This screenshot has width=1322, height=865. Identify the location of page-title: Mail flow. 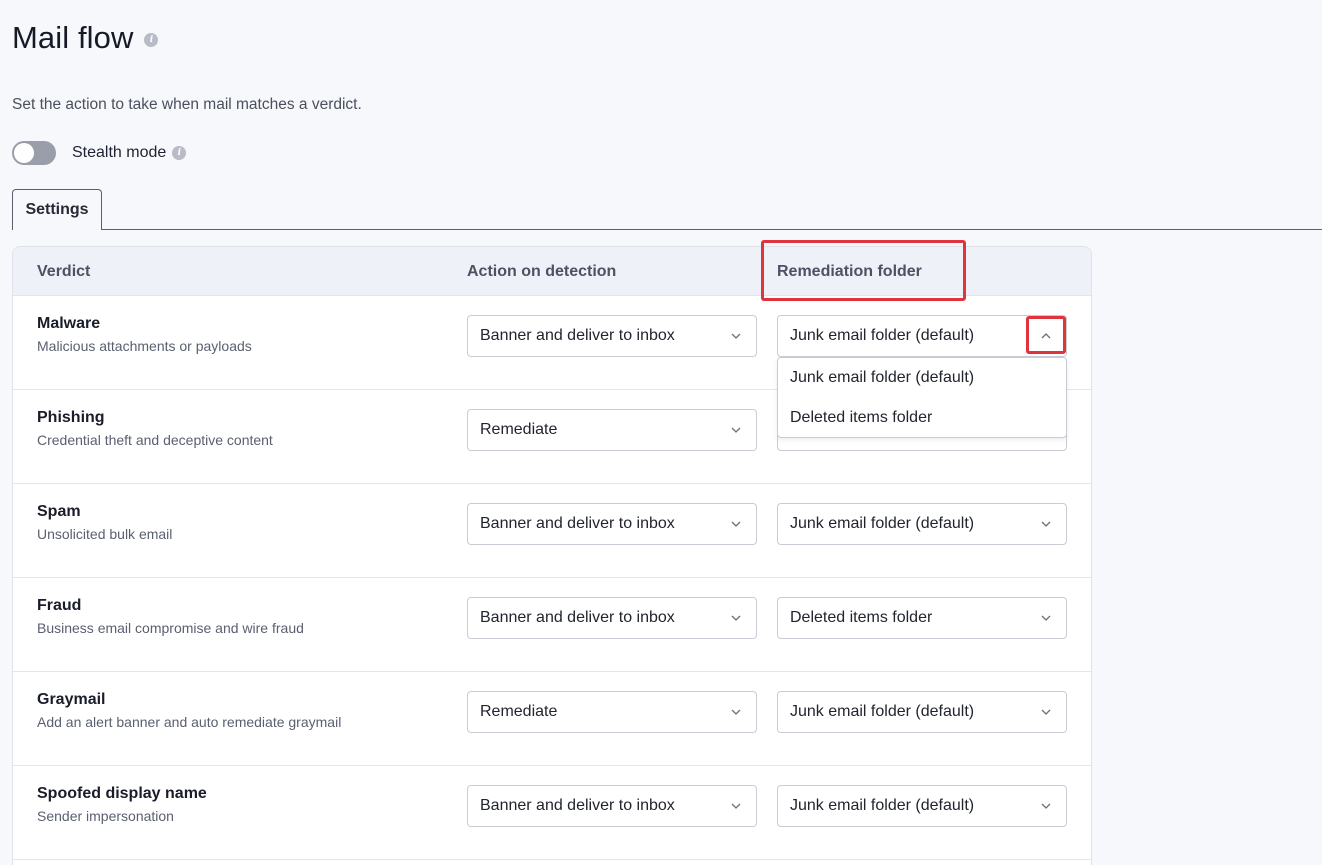
(73, 37).